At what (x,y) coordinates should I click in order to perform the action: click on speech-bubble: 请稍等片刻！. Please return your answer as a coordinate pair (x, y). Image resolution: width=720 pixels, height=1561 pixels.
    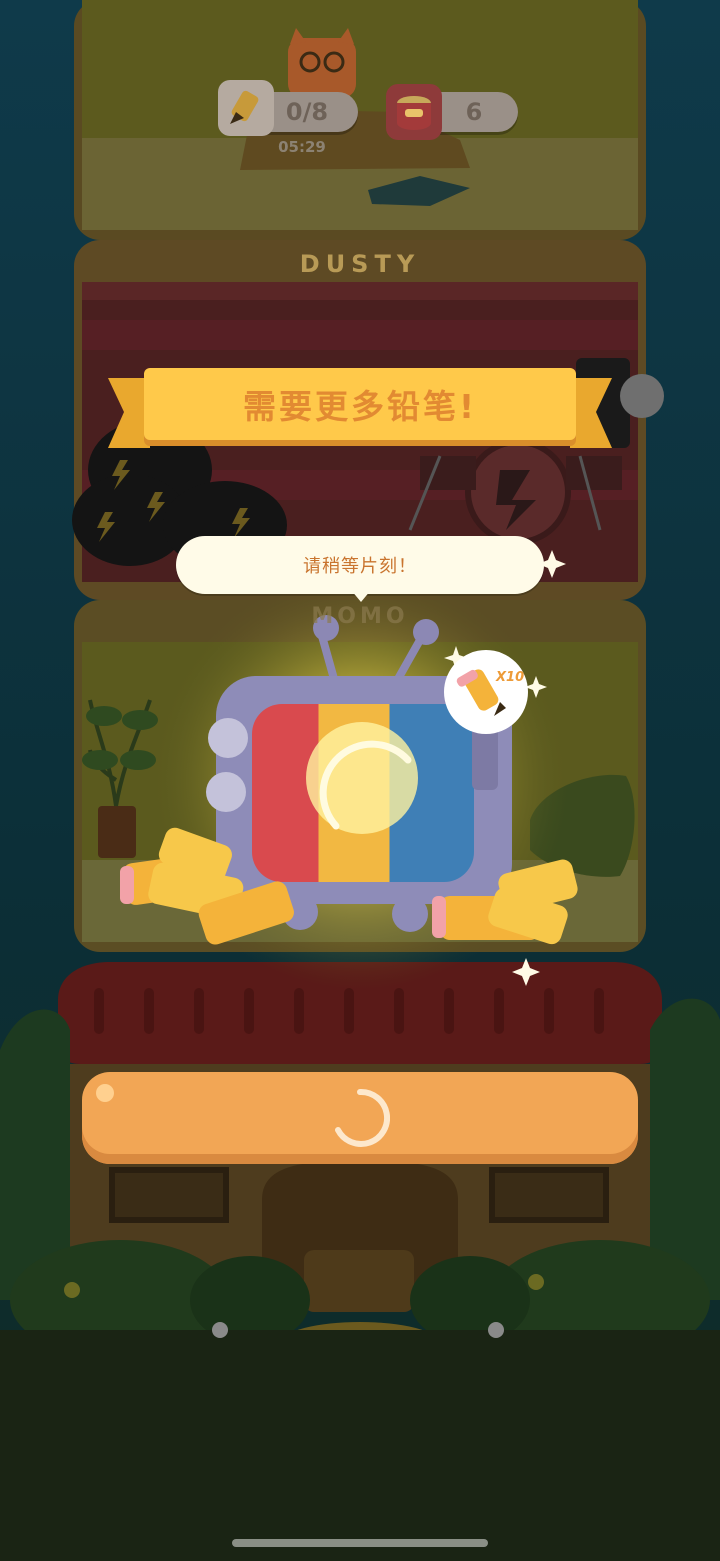
    Looking at the image, I should click on (360, 565).